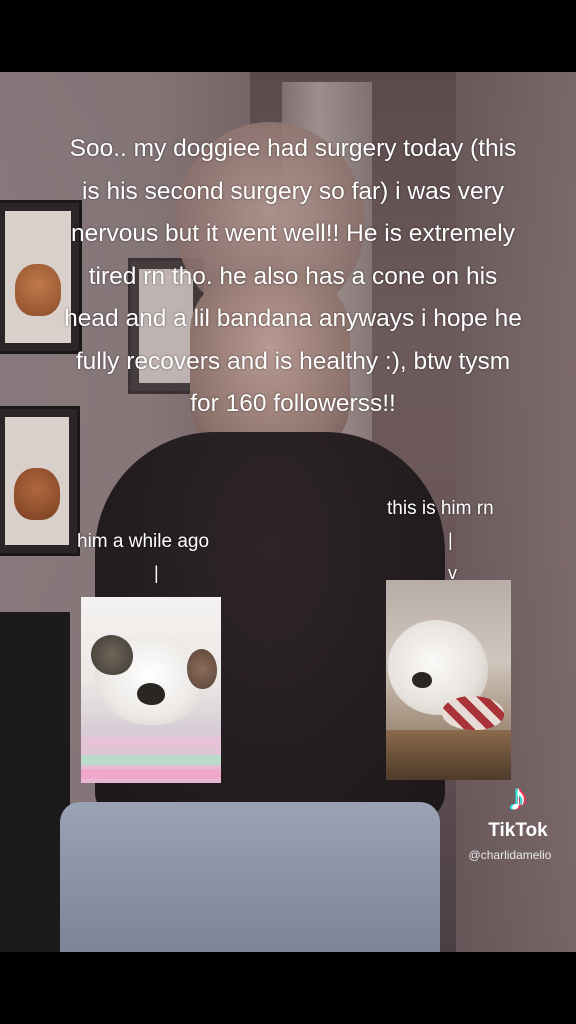 The height and width of the screenshot is (1024, 576). What do you see at coordinates (143, 541) in the screenshot?
I see `label-before: him a while ago` at bounding box center [143, 541].